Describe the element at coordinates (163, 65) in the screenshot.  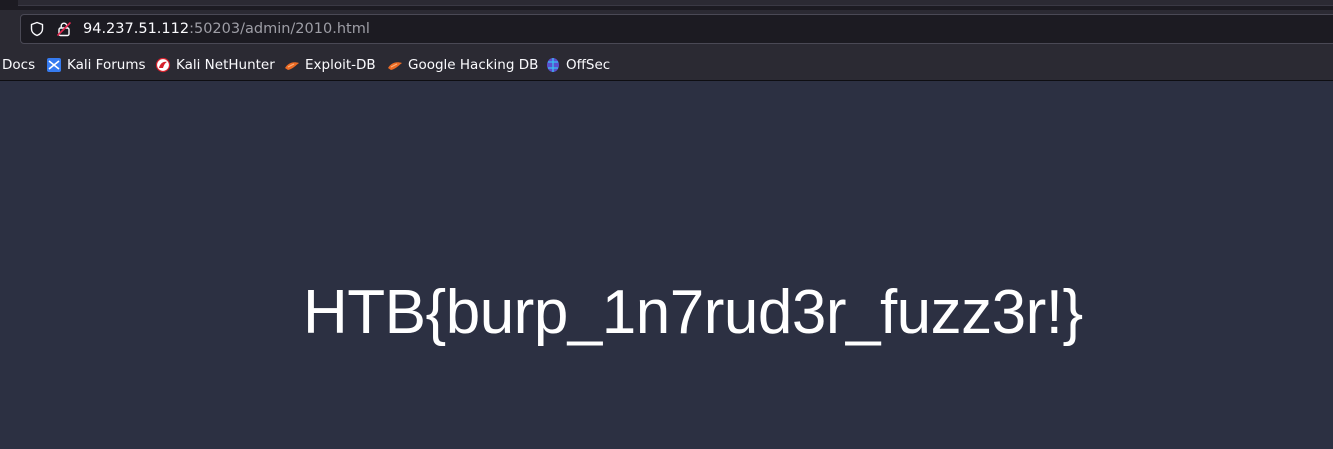
I see `nethunter-icon` at that location.